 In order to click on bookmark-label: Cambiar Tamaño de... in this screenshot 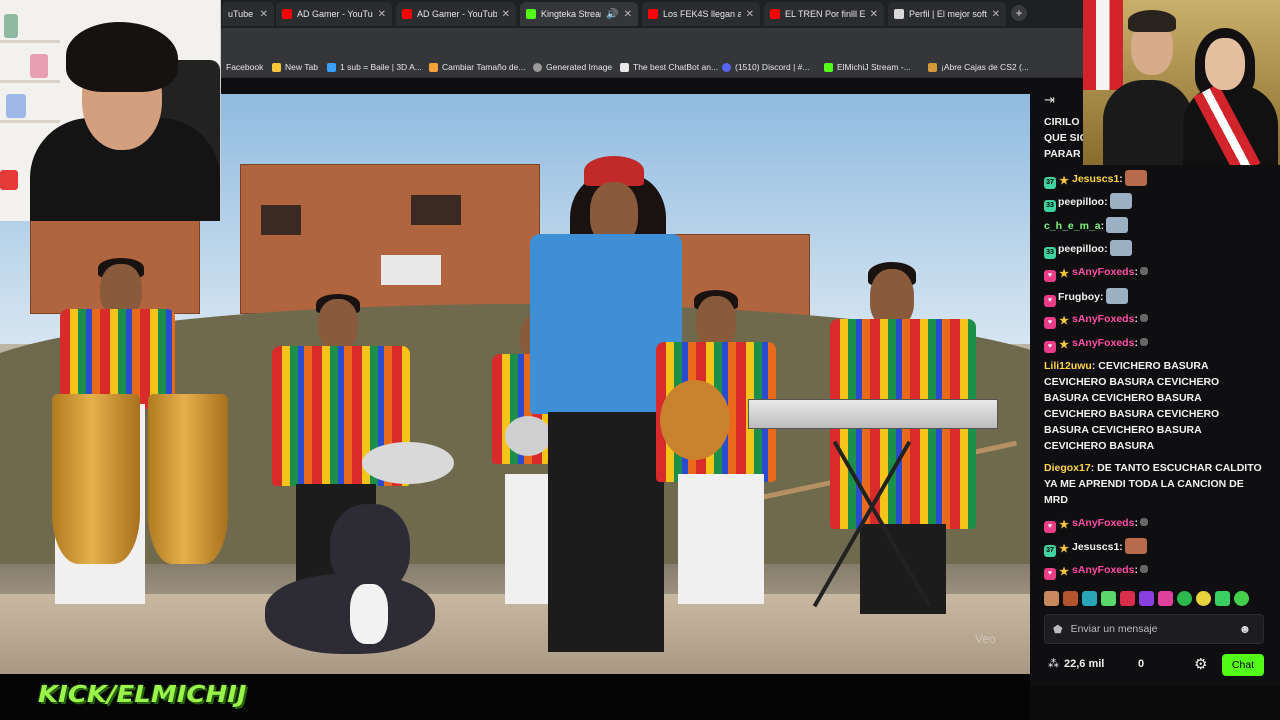, I will do `click(484, 67)`.